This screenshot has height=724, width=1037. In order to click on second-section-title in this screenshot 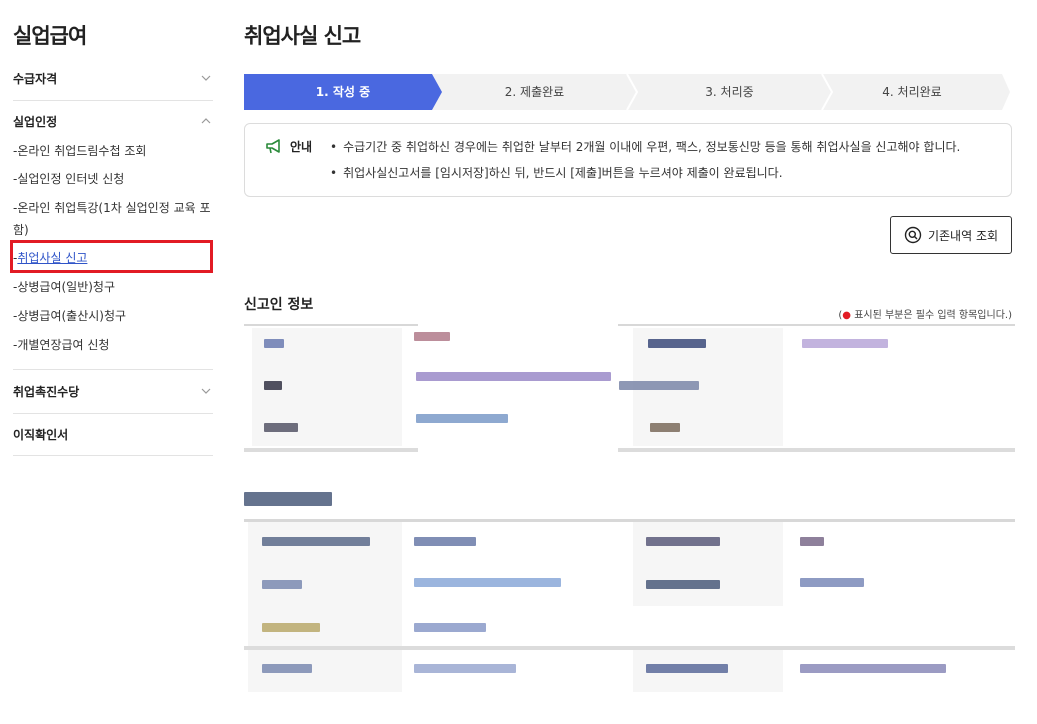, I will do `click(288, 501)`.